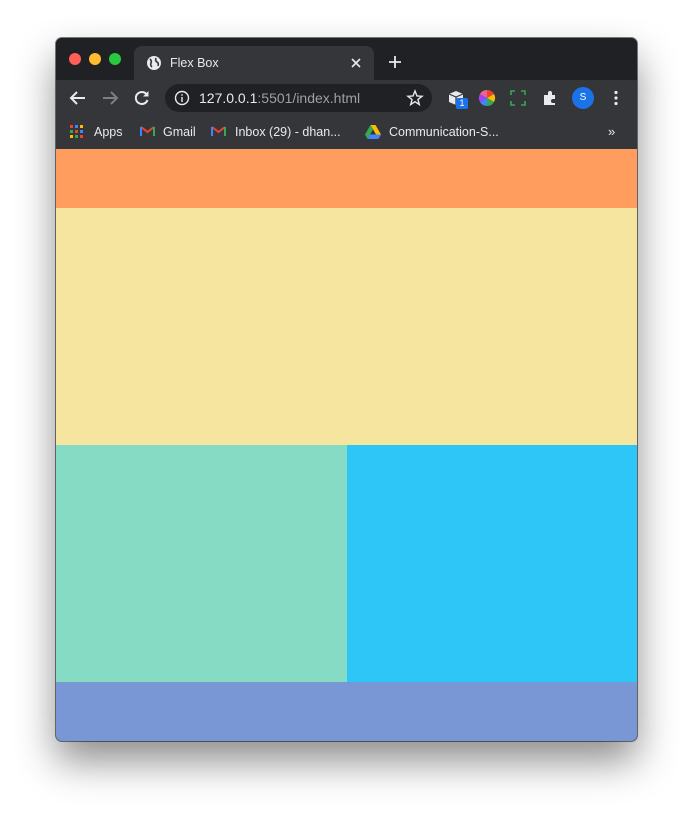  I want to click on bookmark-gmail: Gmail, so click(170, 132).